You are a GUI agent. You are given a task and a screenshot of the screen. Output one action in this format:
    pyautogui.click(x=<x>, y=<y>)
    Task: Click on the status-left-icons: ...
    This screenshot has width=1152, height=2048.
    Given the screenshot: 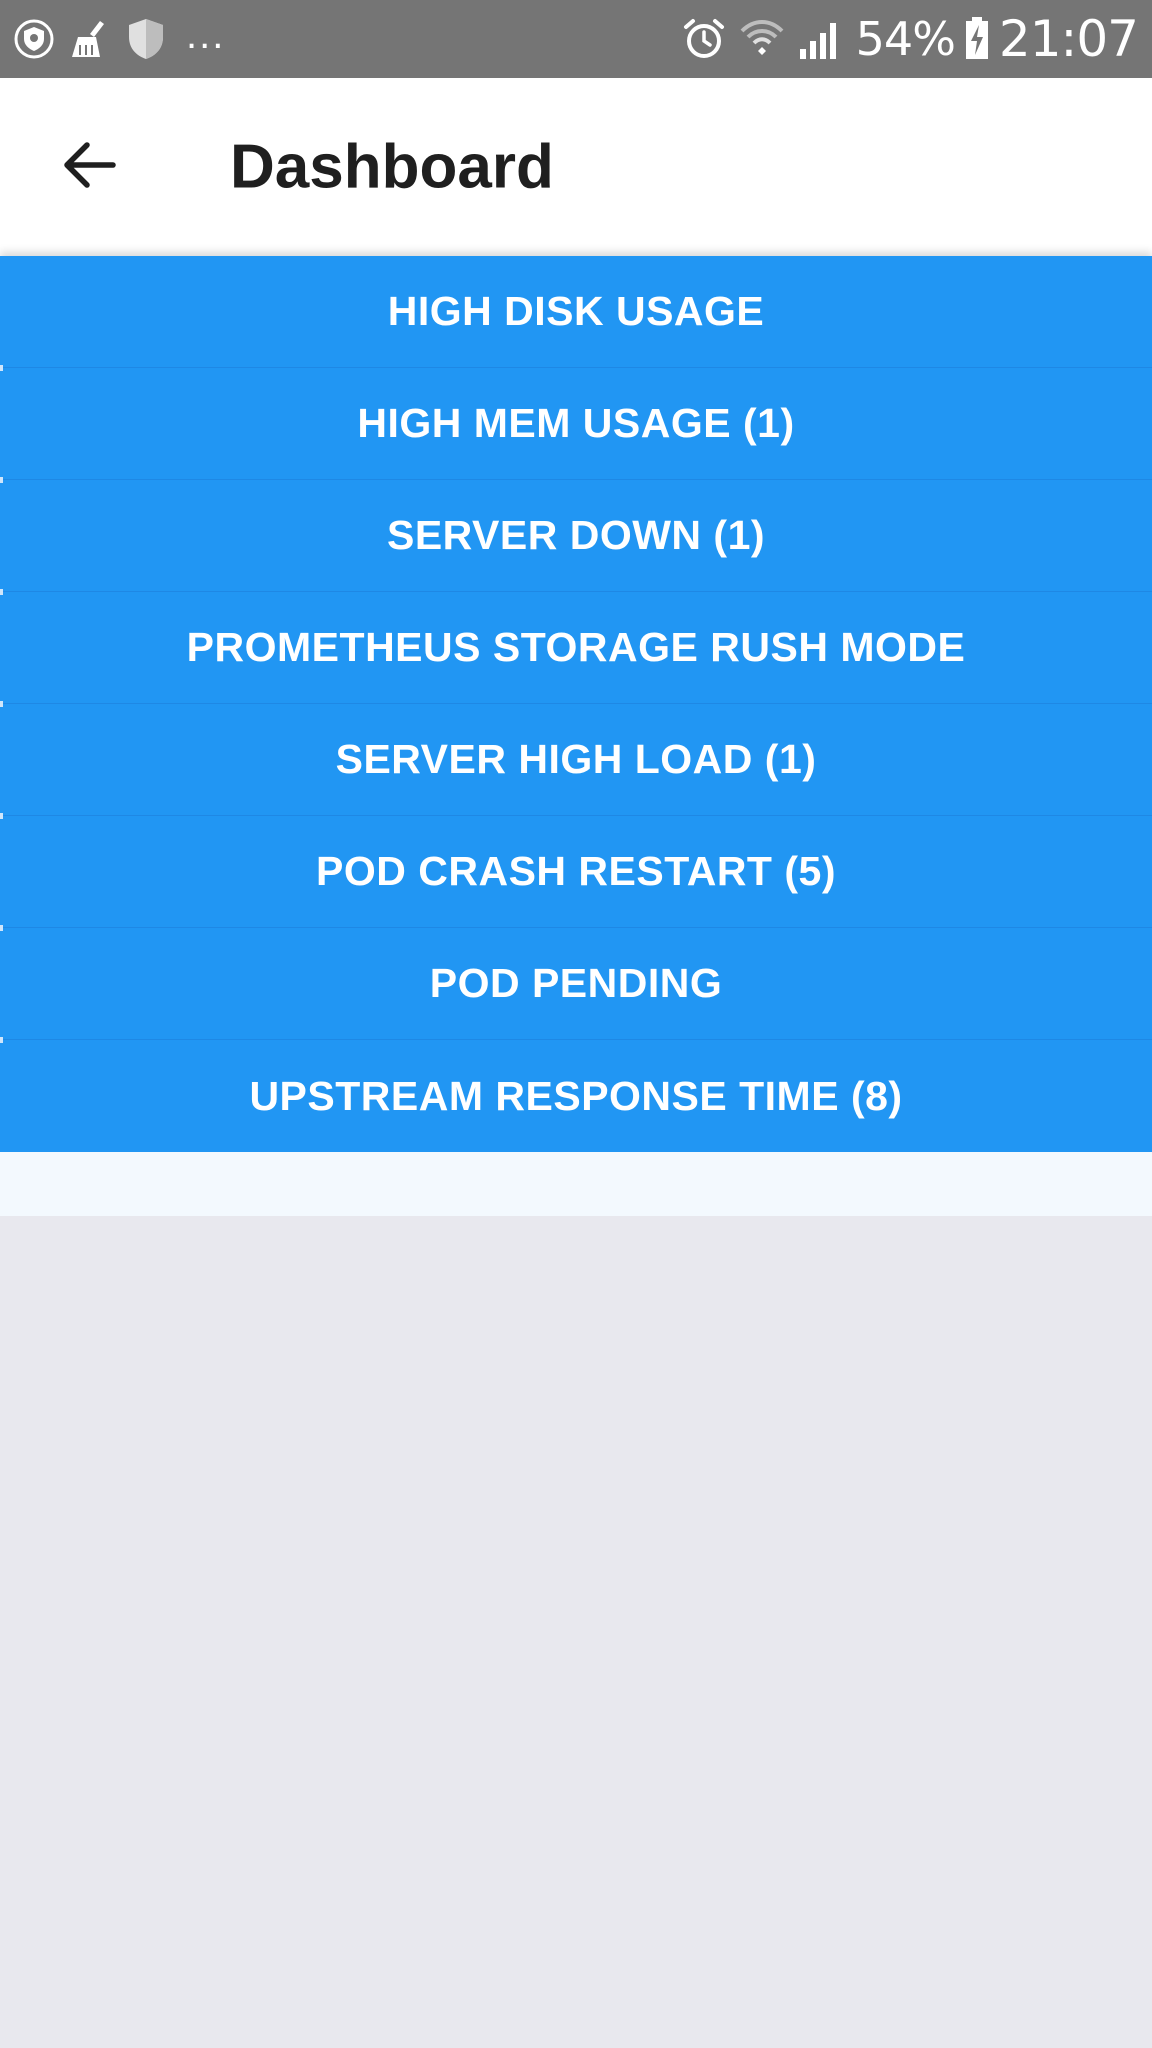 What is the action you would take?
    pyautogui.click(x=119, y=37)
    